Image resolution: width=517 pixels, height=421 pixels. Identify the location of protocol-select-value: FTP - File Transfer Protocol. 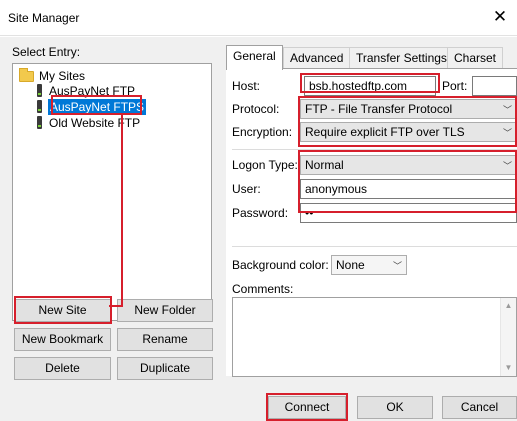
(379, 109).